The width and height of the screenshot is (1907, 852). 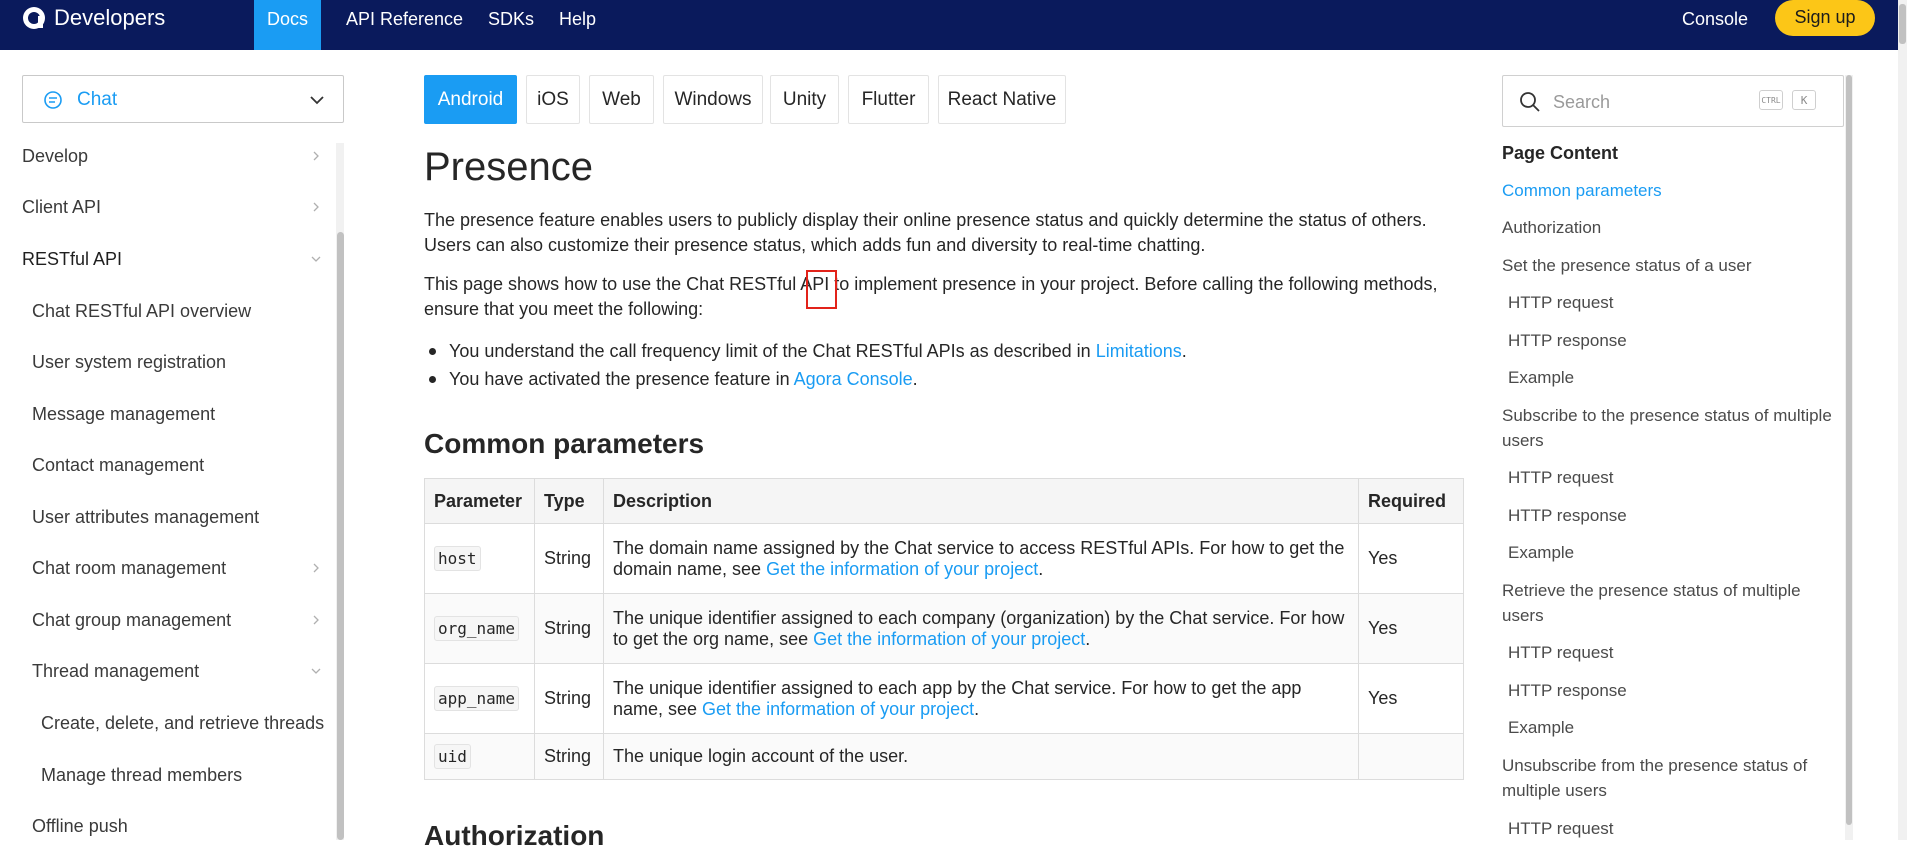 I want to click on toc-item-authorization: Authorization, so click(x=1672, y=227).